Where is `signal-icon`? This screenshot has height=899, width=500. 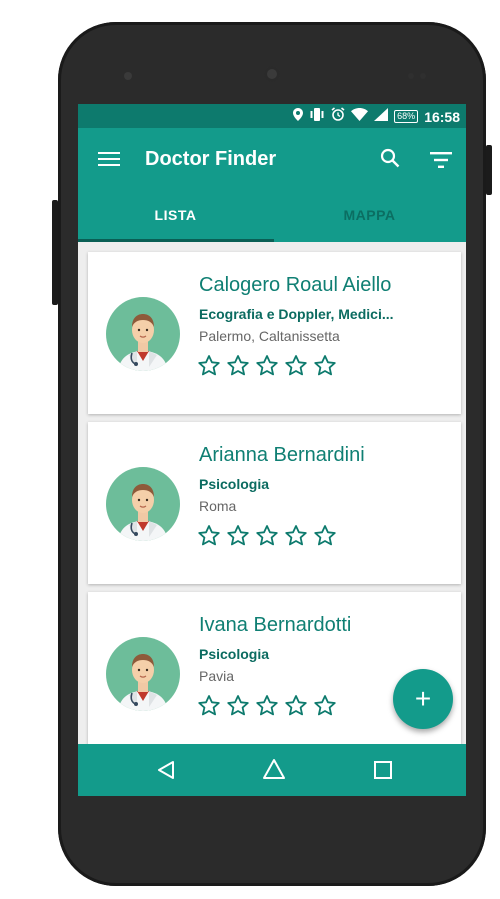
signal-icon is located at coordinates (381, 116).